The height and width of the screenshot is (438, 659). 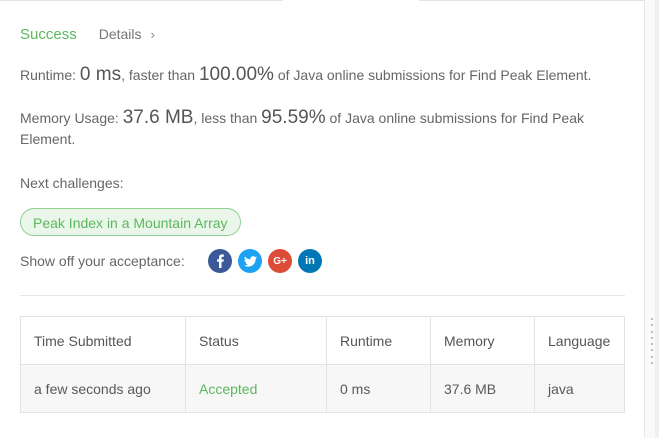 I want to click on details-link: Details ›, so click(x=127, y=34).